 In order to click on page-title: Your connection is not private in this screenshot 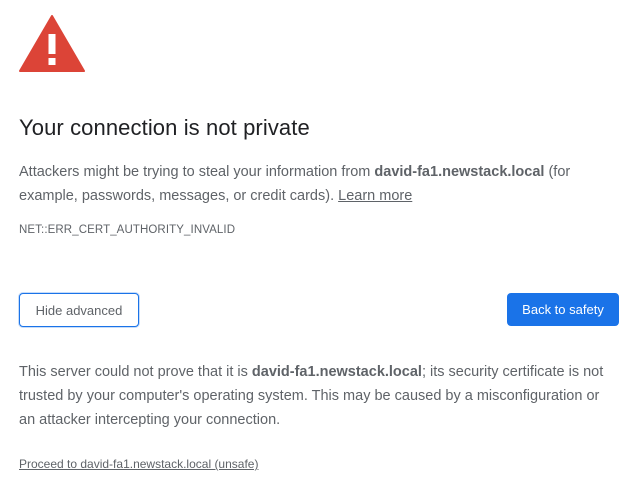, I will do `click(164, 127)`.